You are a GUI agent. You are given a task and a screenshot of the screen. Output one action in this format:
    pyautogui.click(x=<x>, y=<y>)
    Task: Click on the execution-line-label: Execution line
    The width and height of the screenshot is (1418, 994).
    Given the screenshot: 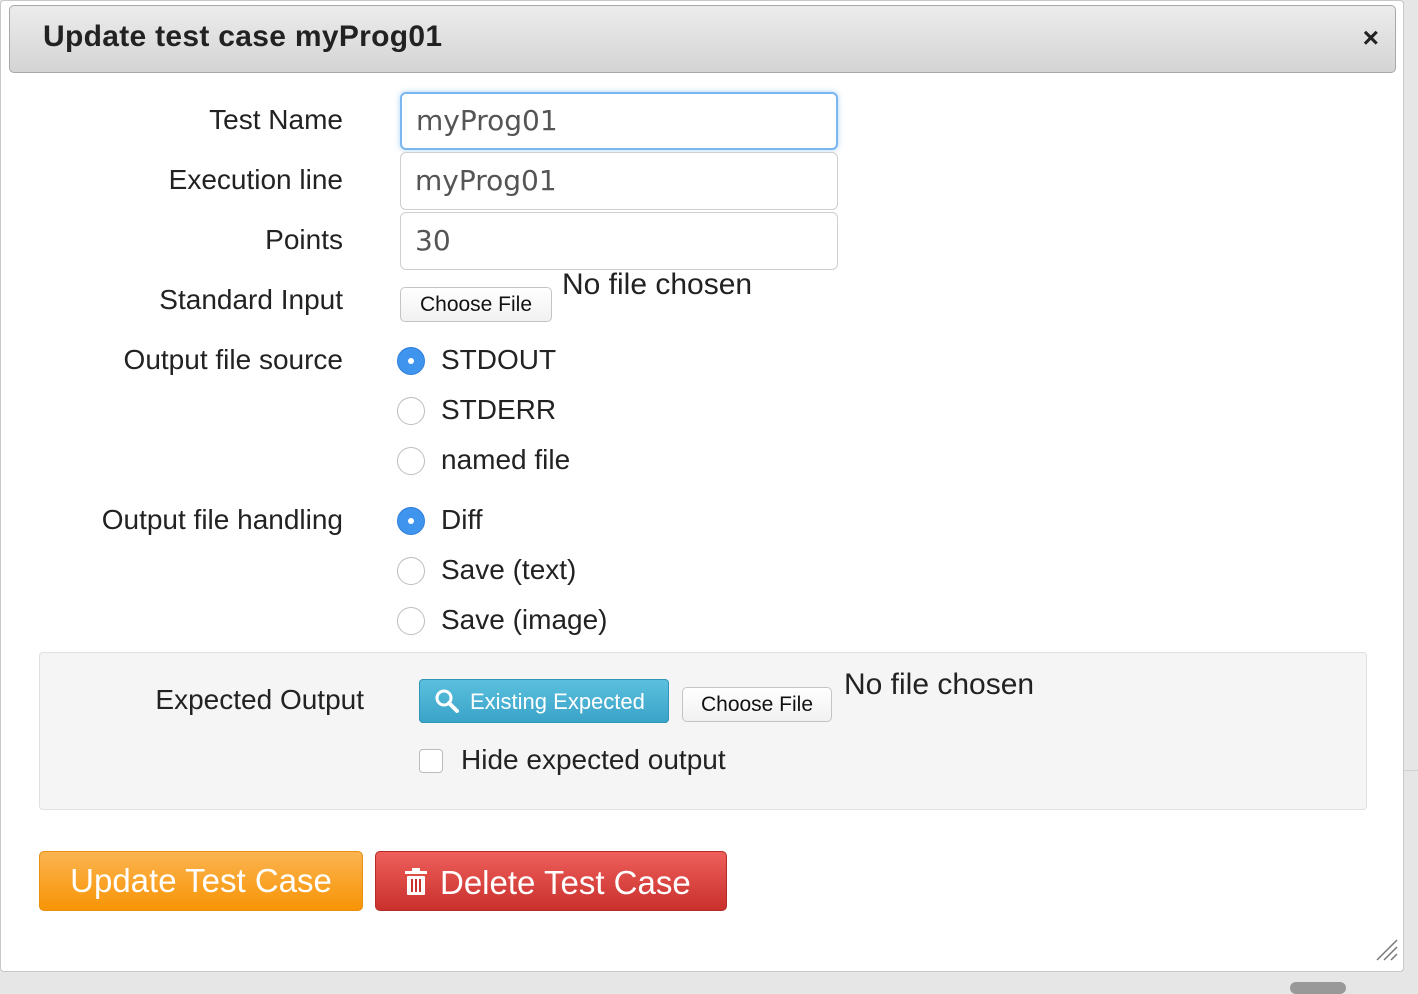 What is the action you would take?
    pyautogui.click(x=255, y=179)
    